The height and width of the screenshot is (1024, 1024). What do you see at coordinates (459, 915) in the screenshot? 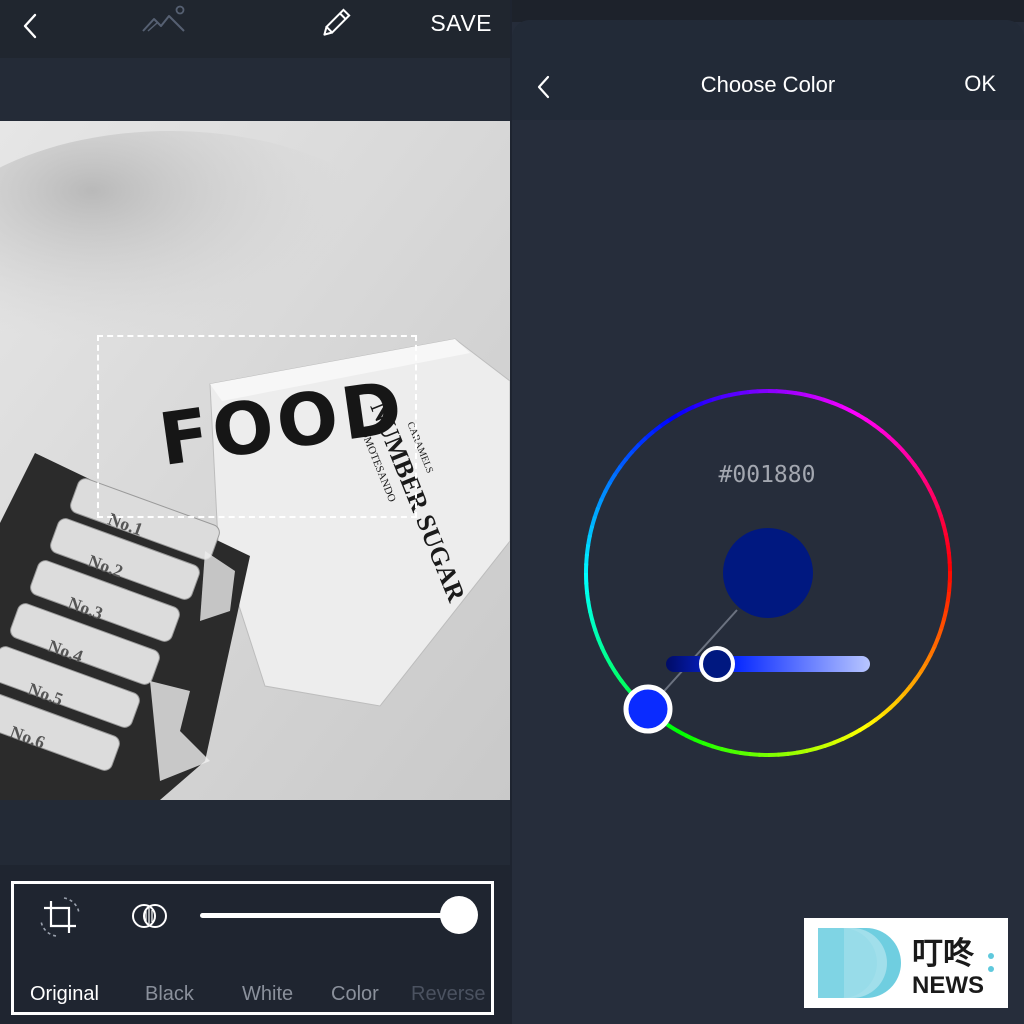
I see `opacity-slider-knob` at bounding box center [459, 915].